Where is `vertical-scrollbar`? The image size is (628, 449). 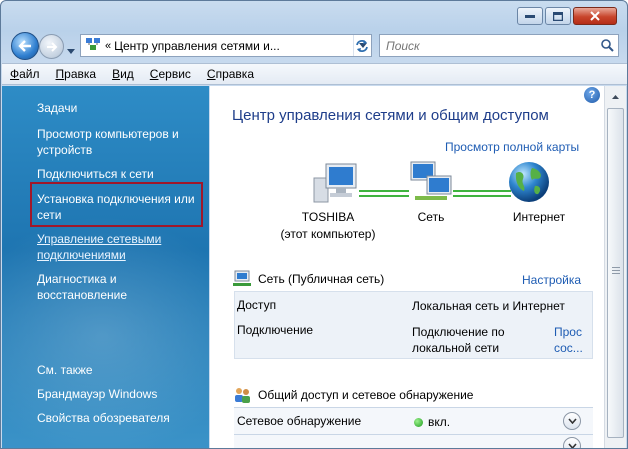 vertical-scrollbar is located at coordinates (615, 267).